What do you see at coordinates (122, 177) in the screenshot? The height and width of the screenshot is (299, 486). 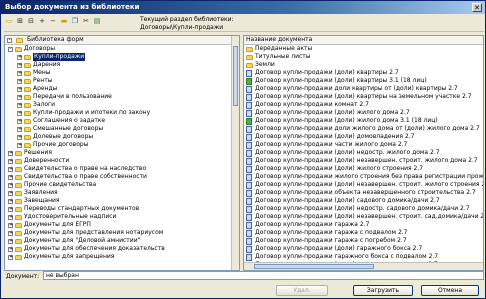 I see `tree-item: + Свидетельства о праве собственности` at bounding box center [122, 177].